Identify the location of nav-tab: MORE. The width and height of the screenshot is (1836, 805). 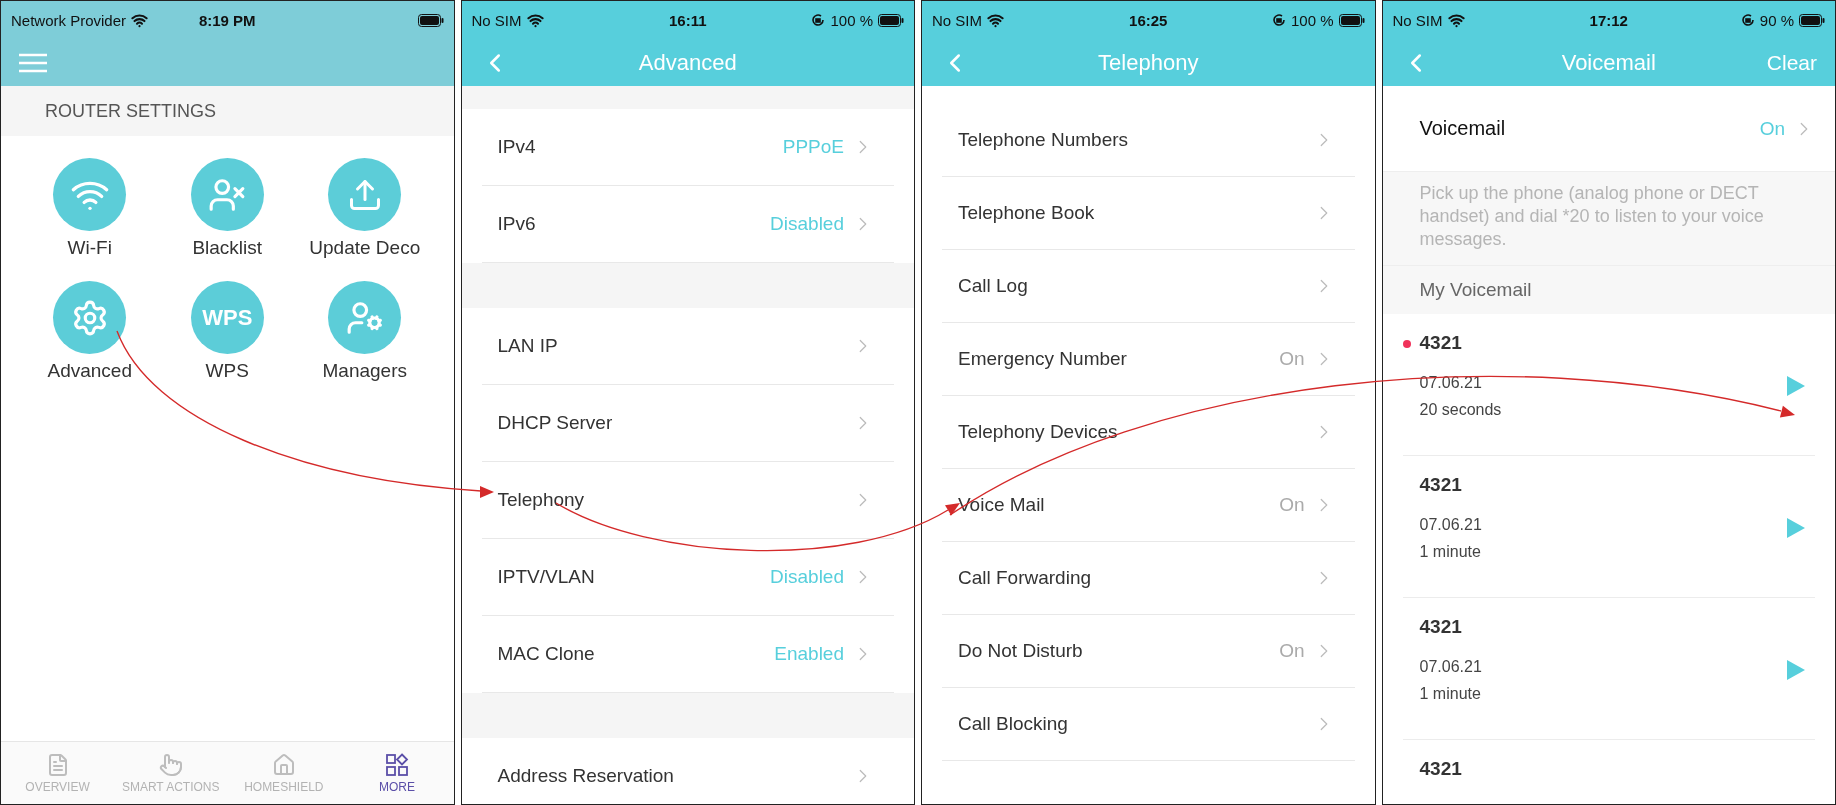
(397, 773).